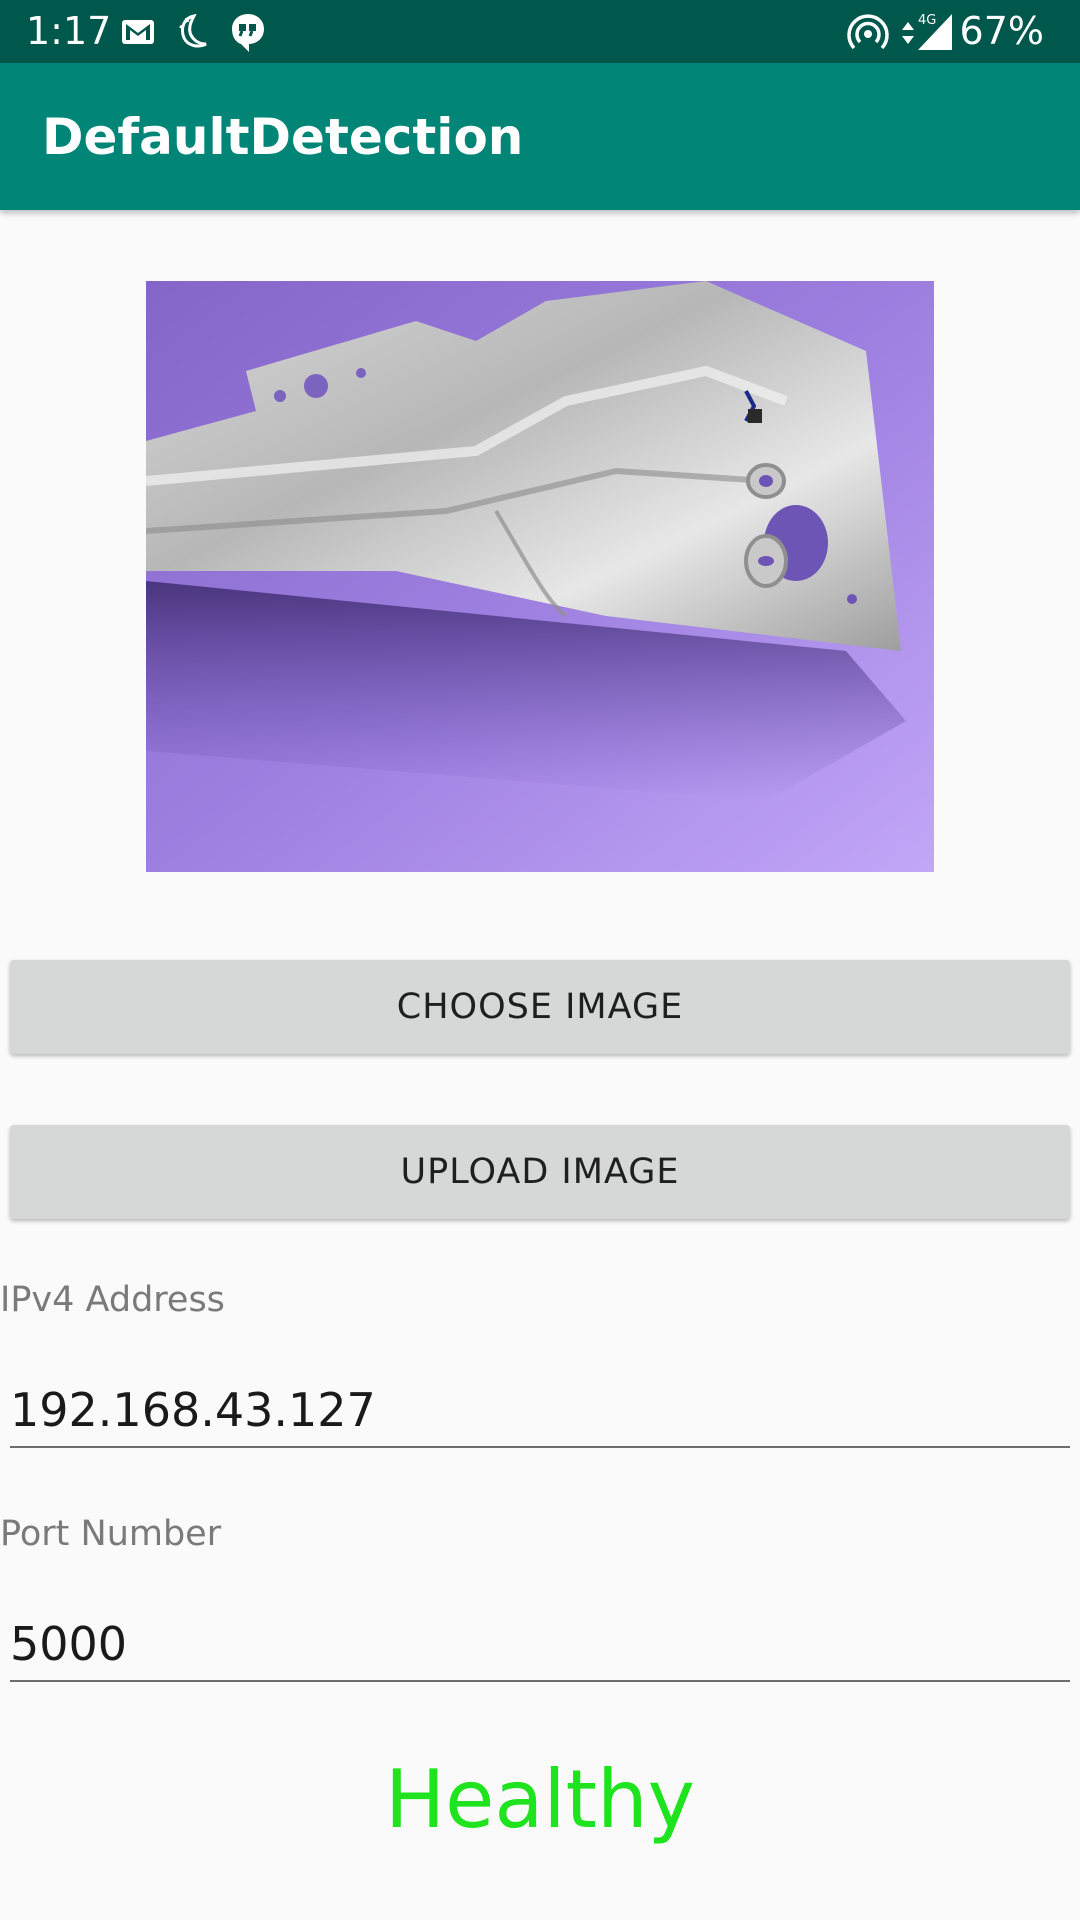 The width and height of the screenshot is (1080, 1920). I want to click on app-bar: DefaultDetection, so click(540, 136).